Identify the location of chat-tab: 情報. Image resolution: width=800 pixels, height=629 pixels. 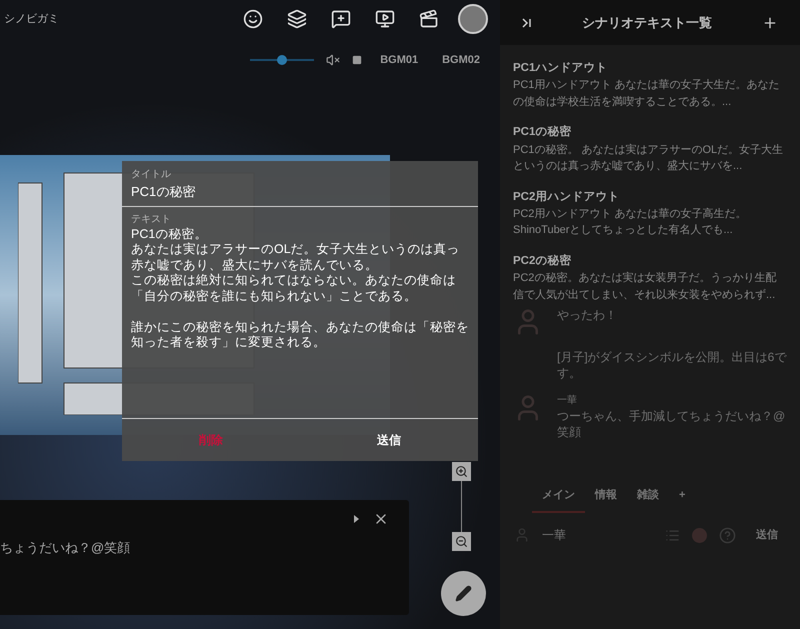
(606, 499).